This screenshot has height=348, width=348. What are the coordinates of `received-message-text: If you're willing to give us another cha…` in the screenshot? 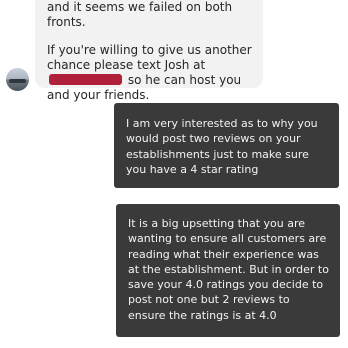 It's located at (149, 57).